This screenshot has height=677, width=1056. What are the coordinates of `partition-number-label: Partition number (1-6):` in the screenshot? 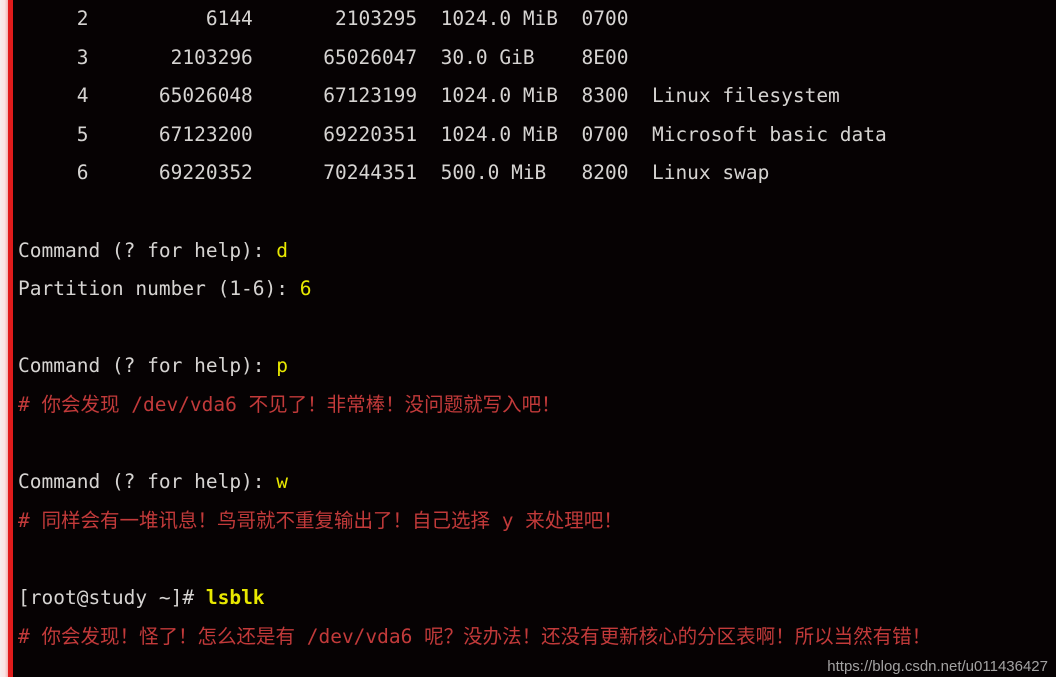 It's located at (159, 289).